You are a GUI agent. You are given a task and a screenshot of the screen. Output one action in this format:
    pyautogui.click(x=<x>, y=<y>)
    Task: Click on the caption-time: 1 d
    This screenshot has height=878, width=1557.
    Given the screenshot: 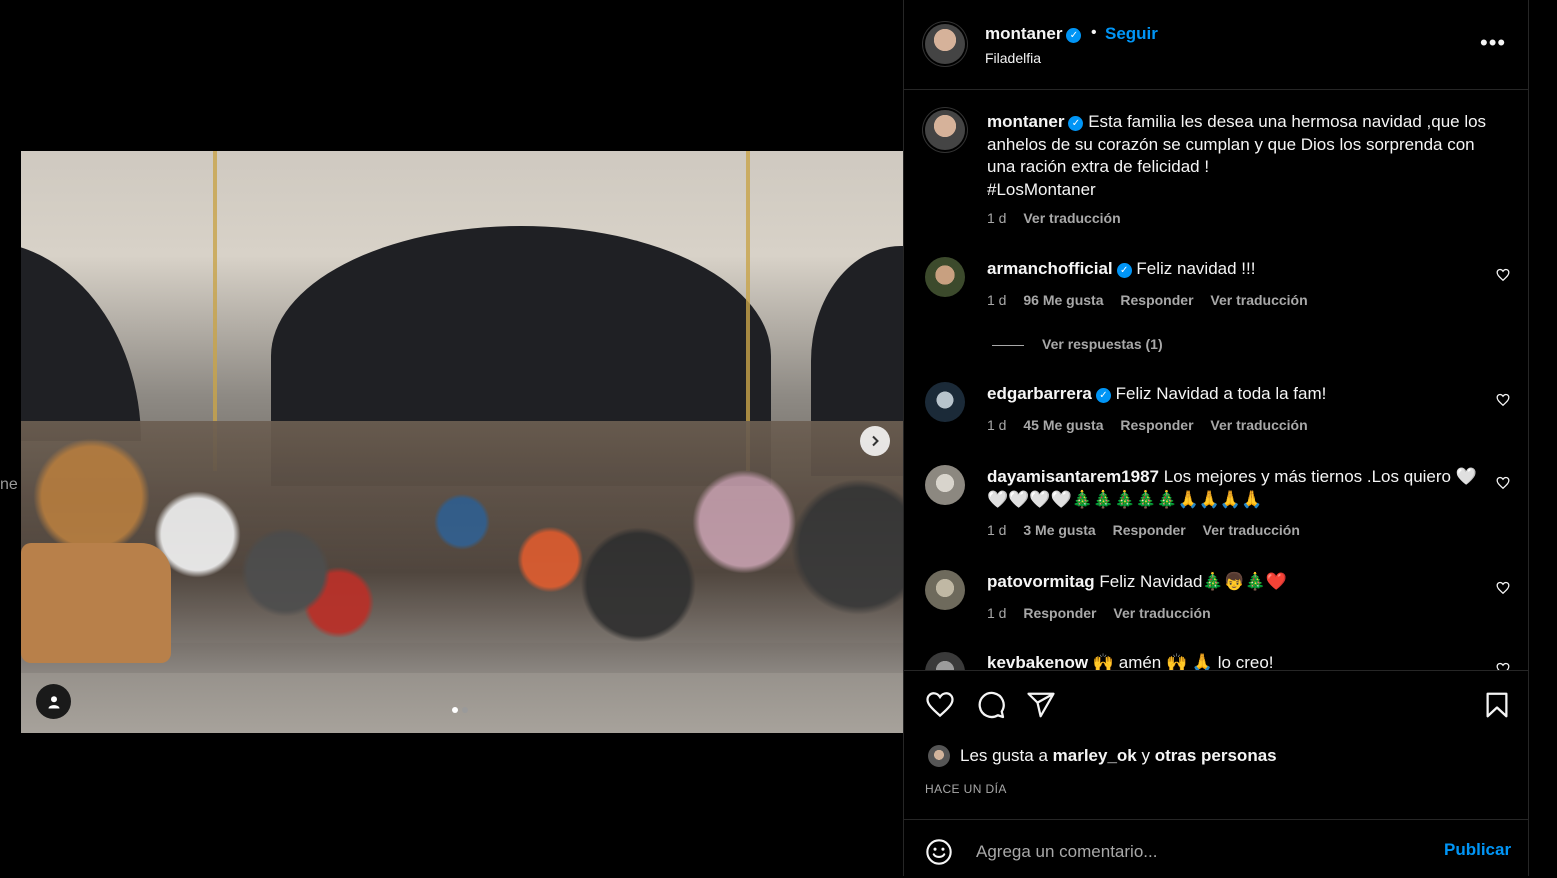 What is the action you would take?
    pyautogui.click(x=996, y=218)
    